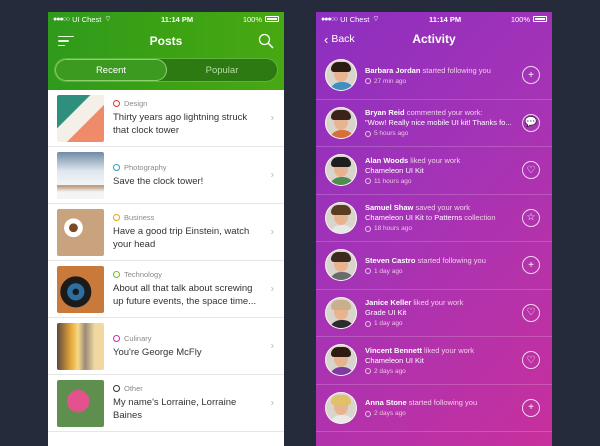 Image resolution: width=600 pixels, height=446 pixels. I want to click on user-name: Alan Woods, so click(386, 160).